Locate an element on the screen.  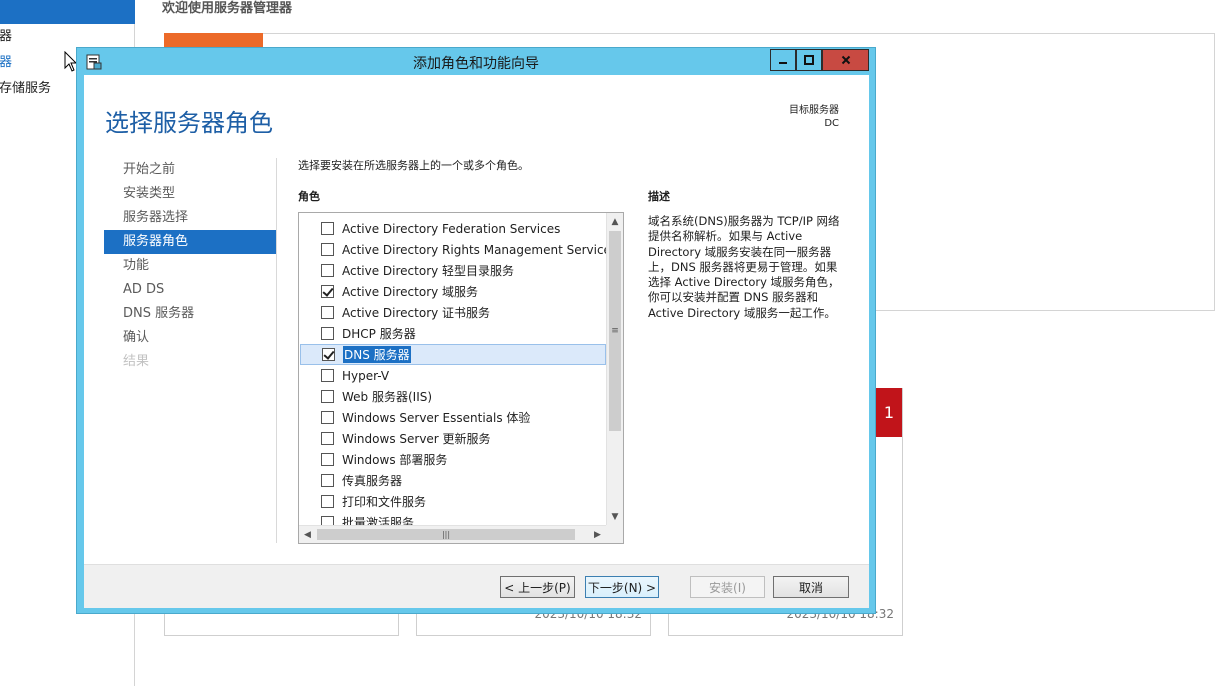
cancel-button: 取消 is located at coordinates (811, 587).